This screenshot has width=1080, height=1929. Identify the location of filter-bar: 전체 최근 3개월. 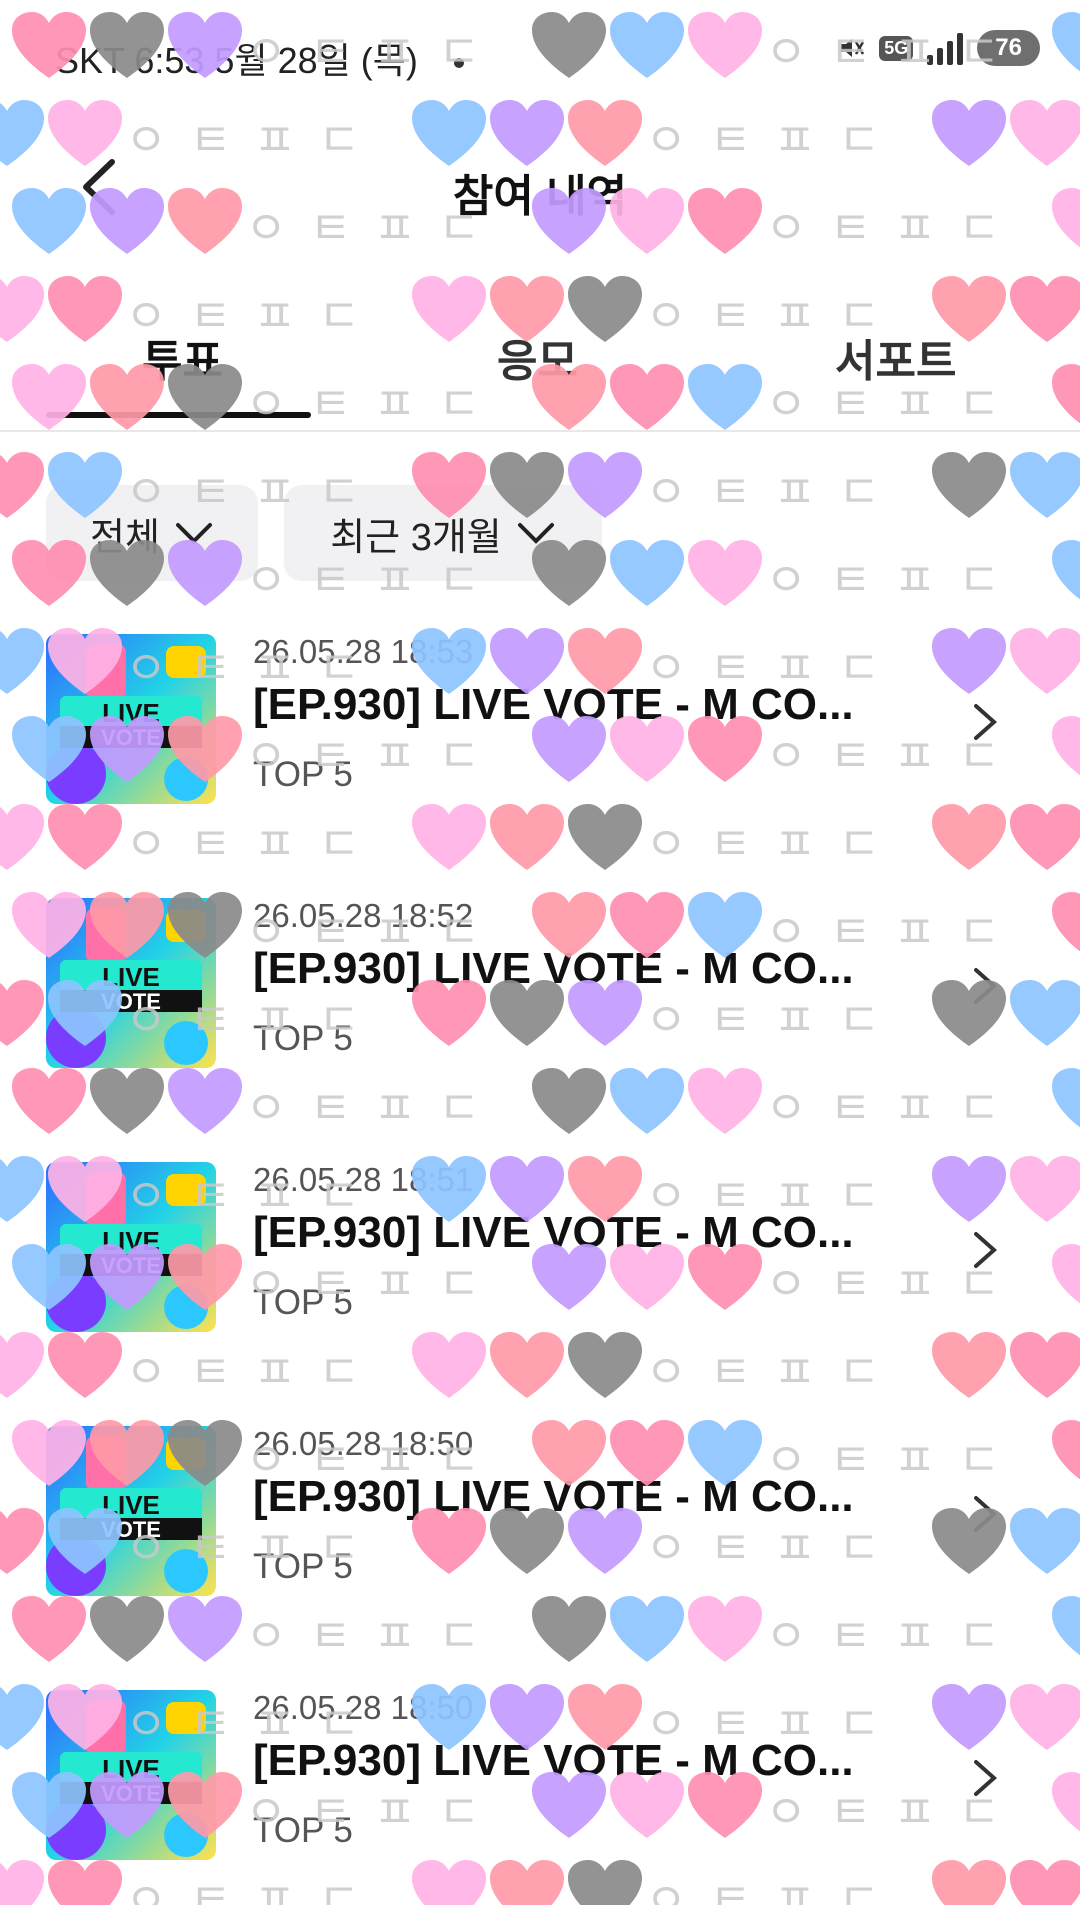
(324, 533).